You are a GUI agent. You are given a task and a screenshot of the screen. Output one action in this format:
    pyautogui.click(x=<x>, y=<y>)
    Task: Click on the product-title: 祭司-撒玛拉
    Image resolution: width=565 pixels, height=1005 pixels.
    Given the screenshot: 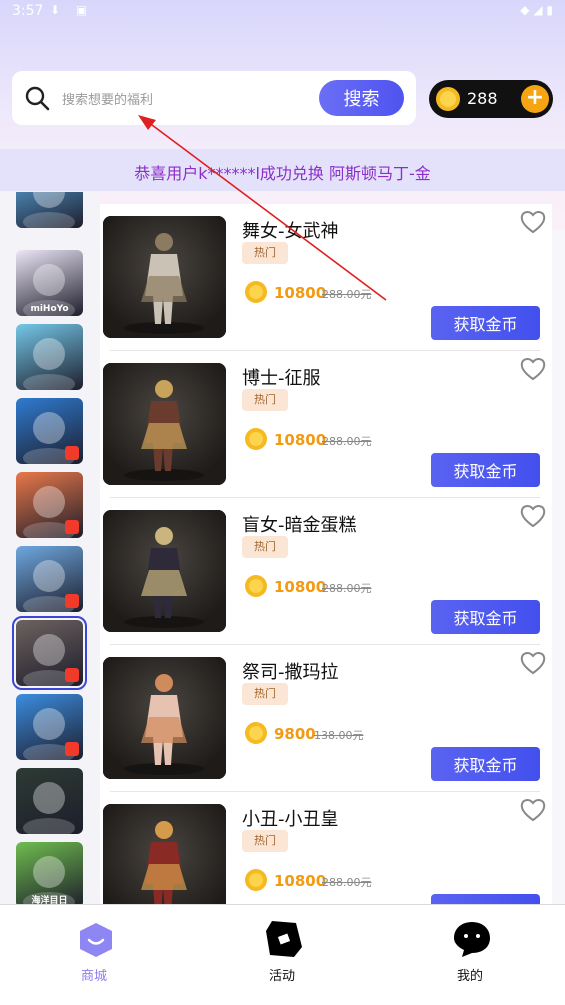 What is the action you would take?
    pyautogui.click(x=290, y=672)
    